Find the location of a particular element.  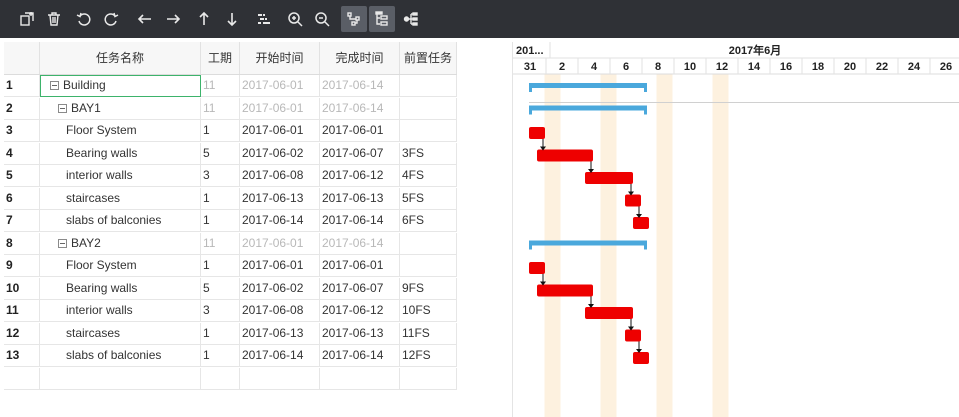

add-task-button is located at coordinates (27, 19).